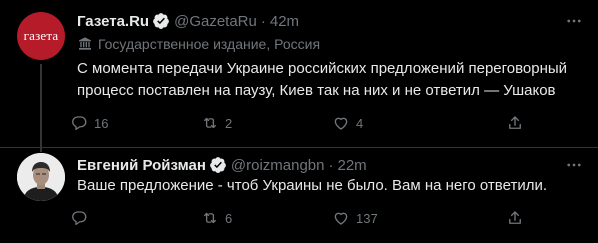  I want to click on state-media-label-text: Государственное издание, Россия, so click(209, 44).